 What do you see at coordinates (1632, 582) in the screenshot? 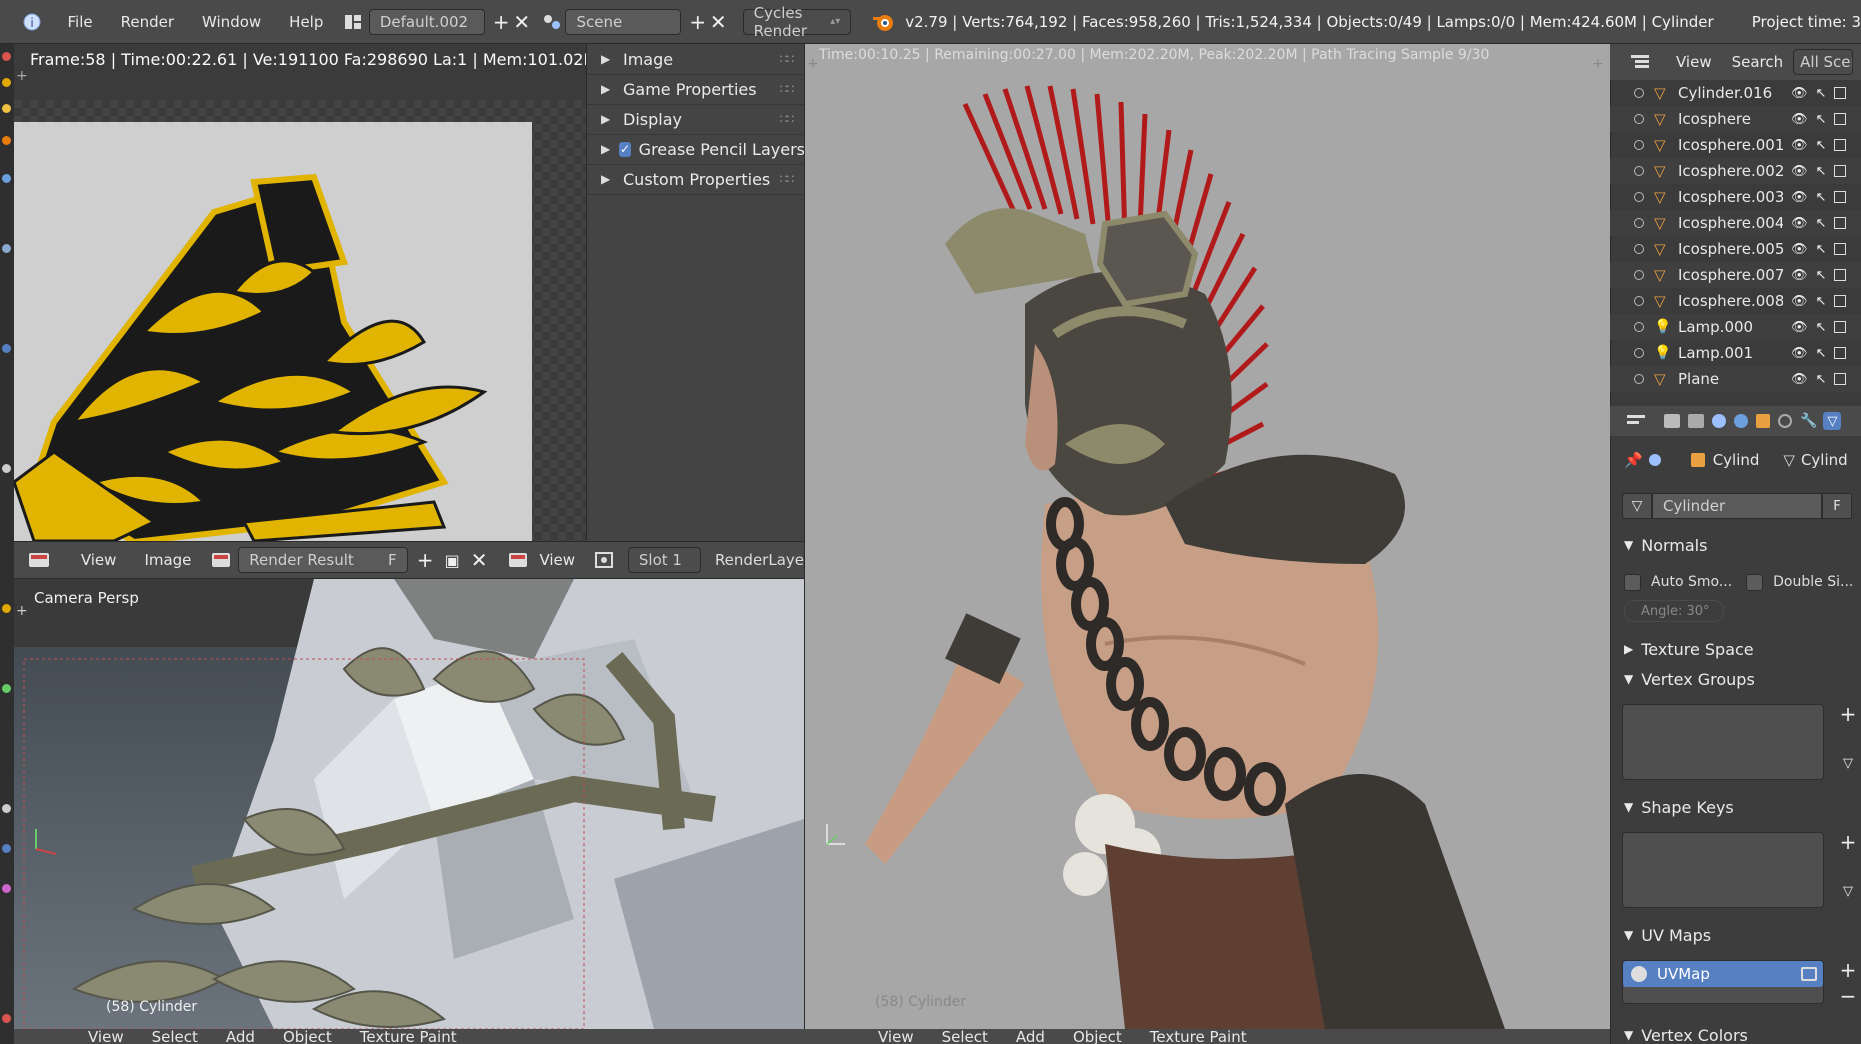
I see `auto-smooth-checkbox` at bounding box center [1632, 582].